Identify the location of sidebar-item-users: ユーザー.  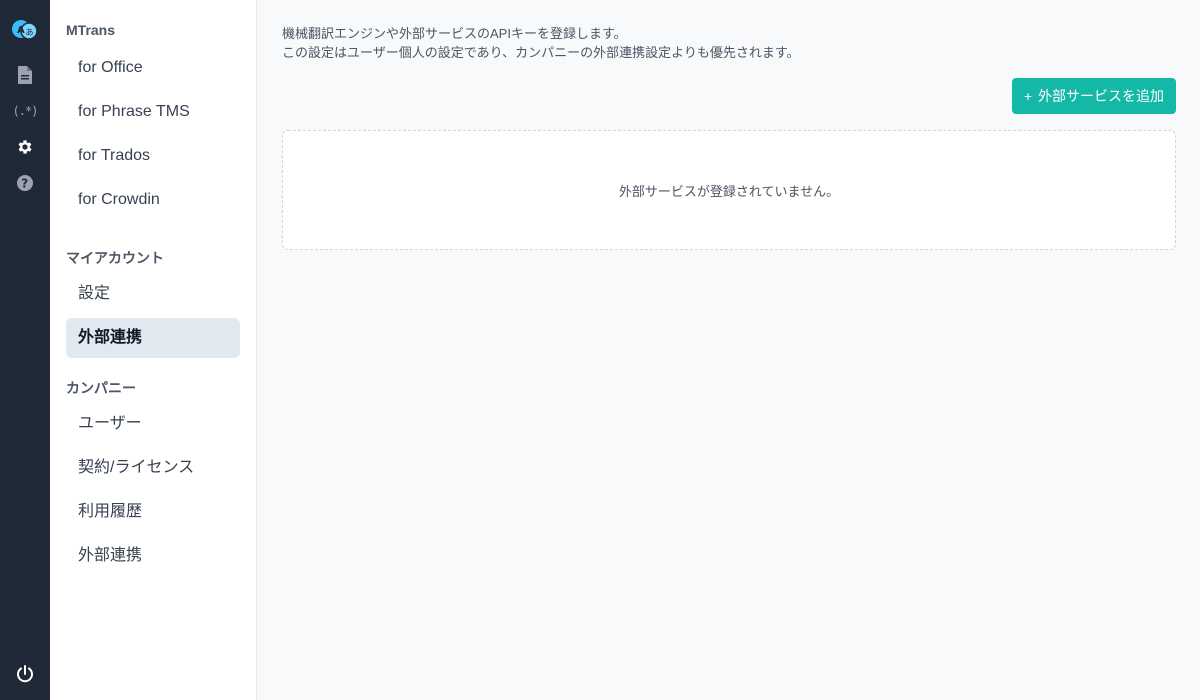
(153, 424).